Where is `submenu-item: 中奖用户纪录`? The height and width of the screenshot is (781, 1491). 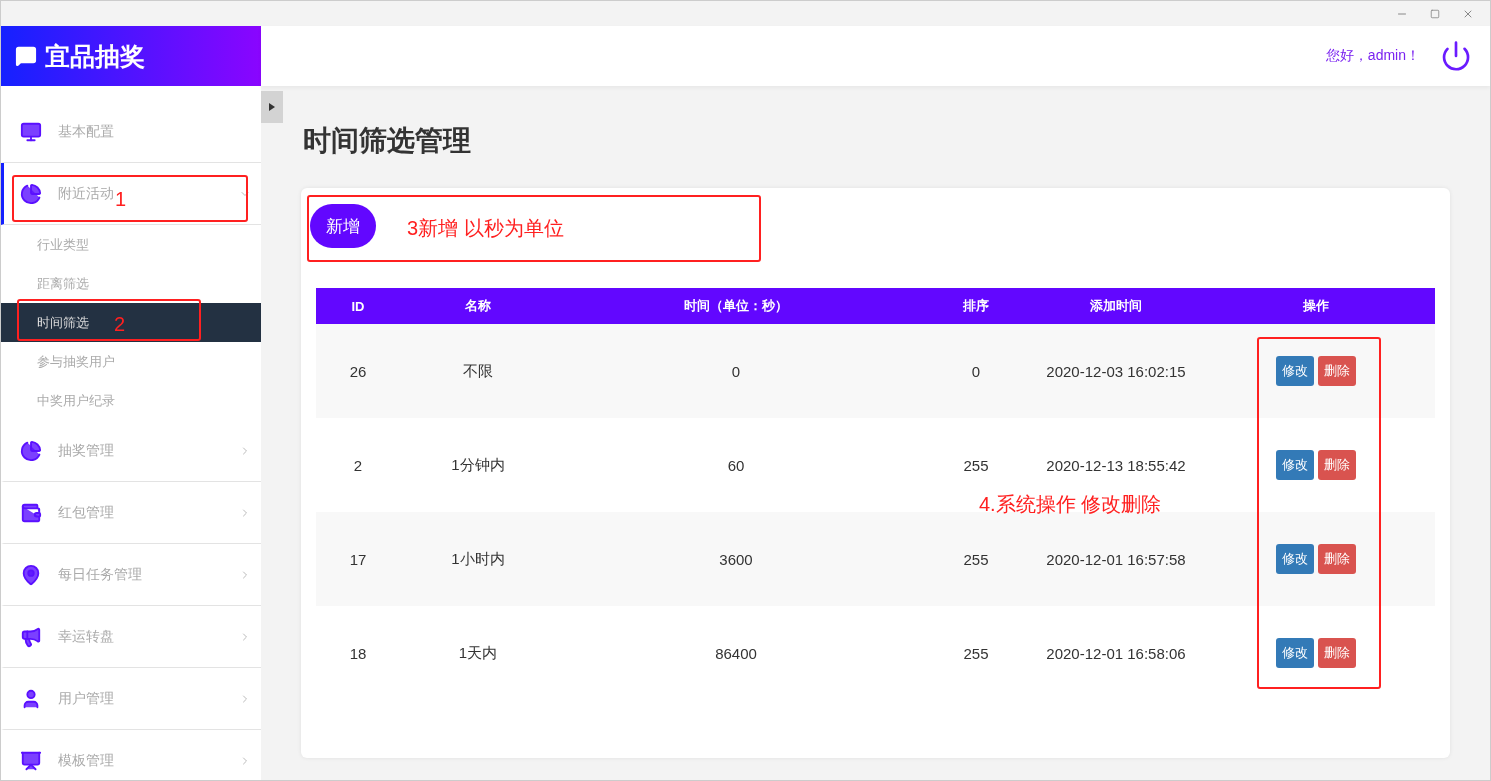 submenu-item: 中奖用户纪录 is located at coordinates (131, 400).